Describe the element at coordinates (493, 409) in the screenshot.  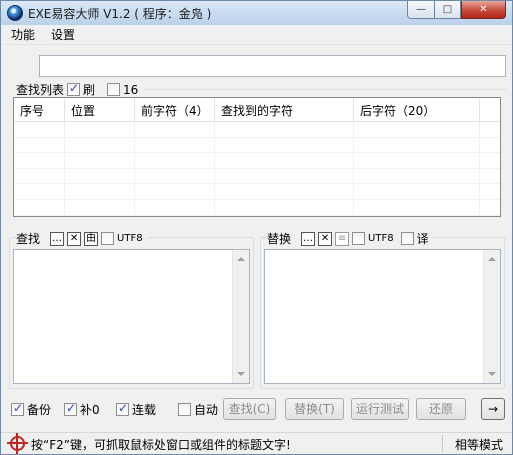
I see `next-arrow-button: →` at that location.